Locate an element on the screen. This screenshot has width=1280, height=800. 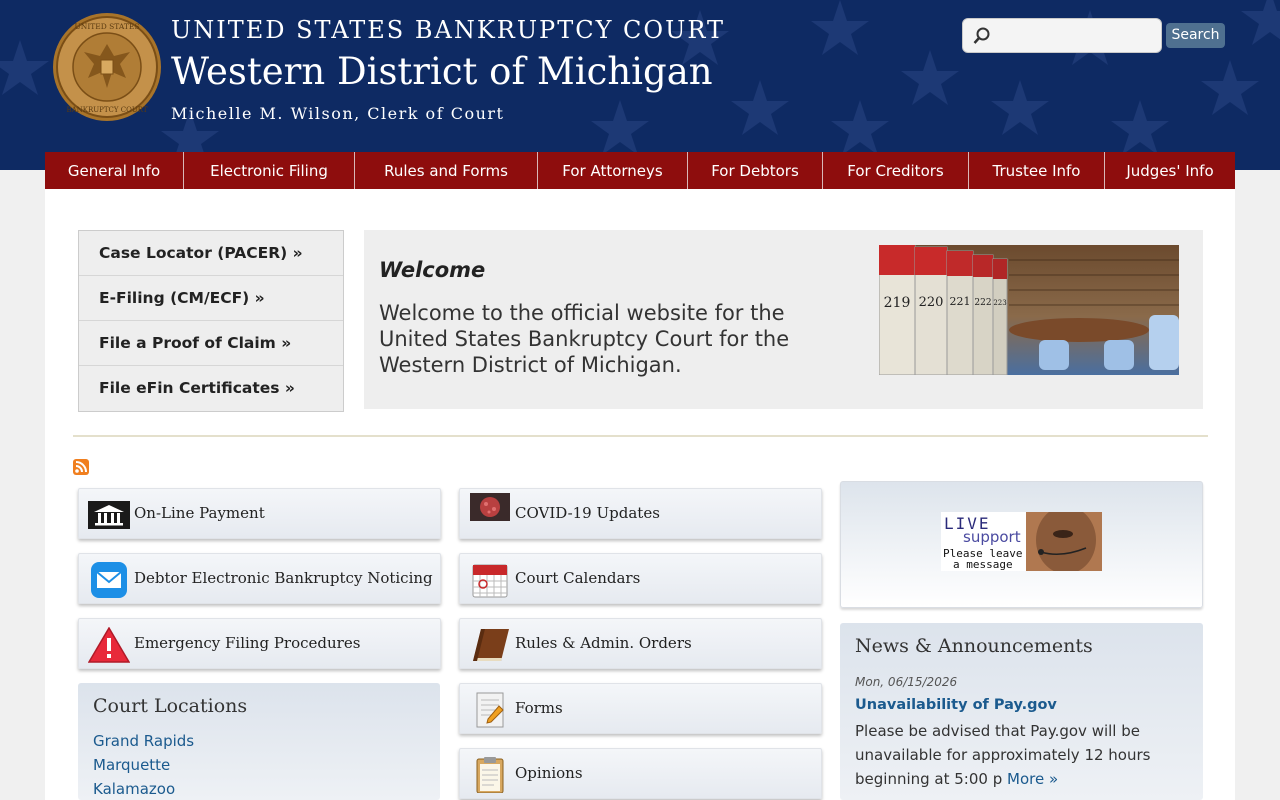
news-more-link: More » is located at coordinates (1032, 779).